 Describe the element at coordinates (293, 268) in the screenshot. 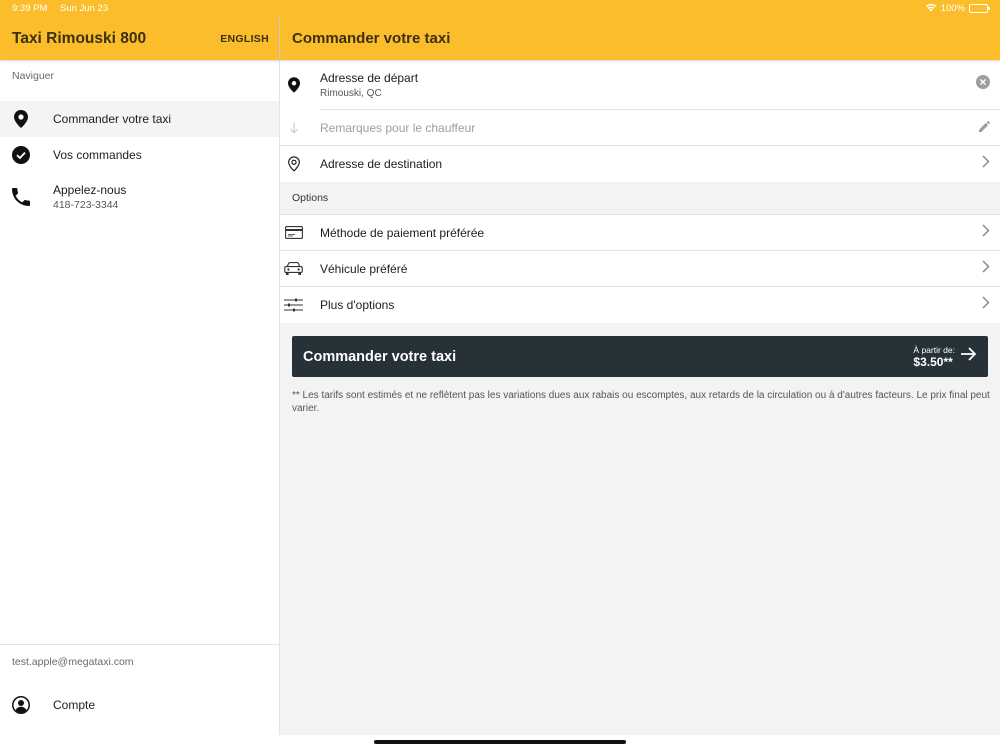

I see `car-icon` at that location.